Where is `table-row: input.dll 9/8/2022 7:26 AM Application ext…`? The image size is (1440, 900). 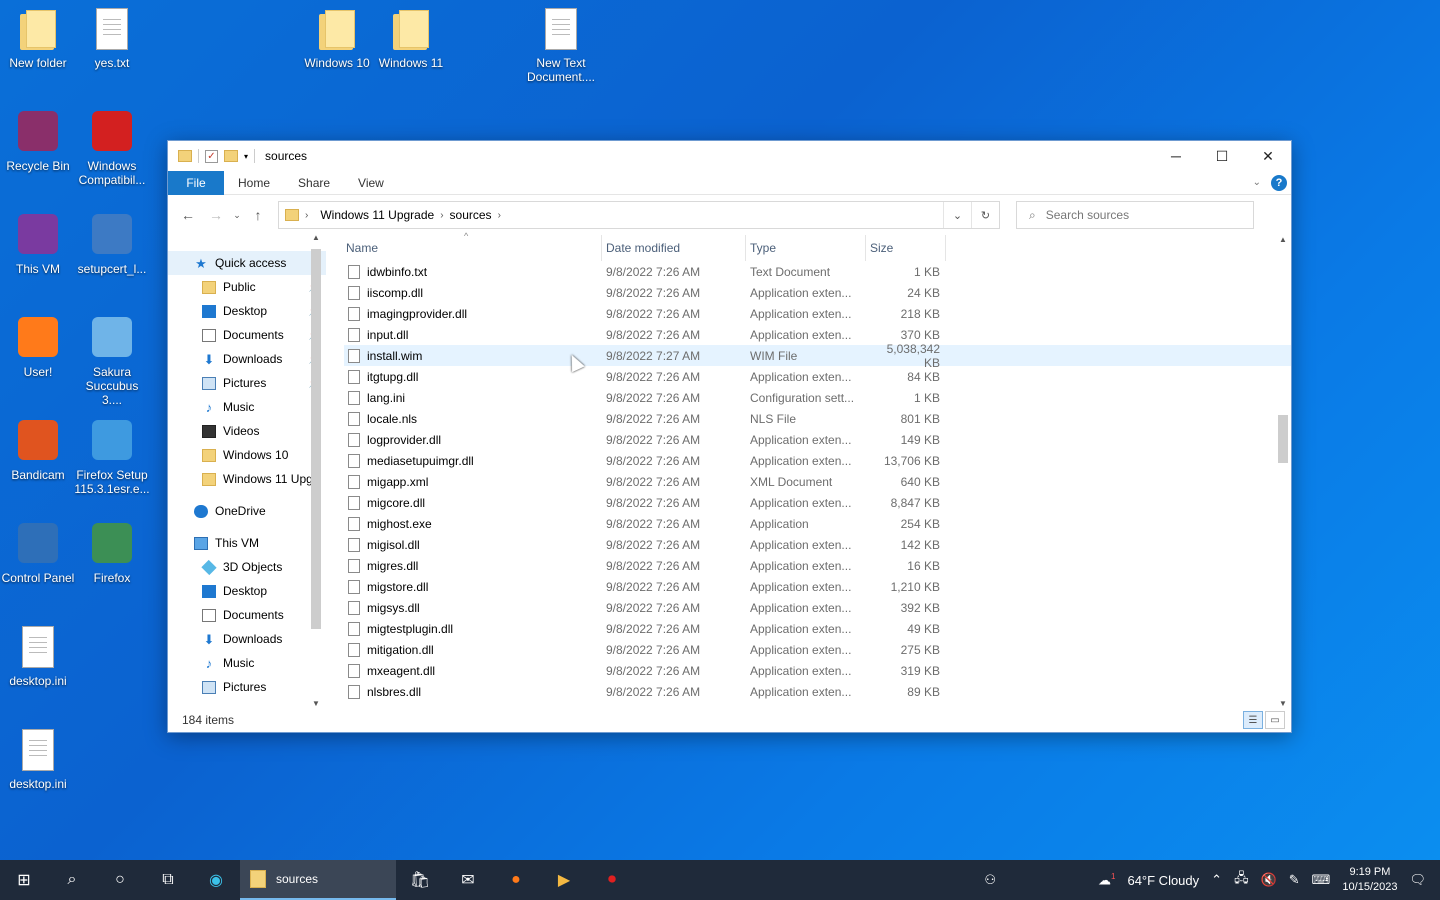
table-row: input.dll 9/8/2022 7:26 AM Application ext… is located at coordinates (817, 334).